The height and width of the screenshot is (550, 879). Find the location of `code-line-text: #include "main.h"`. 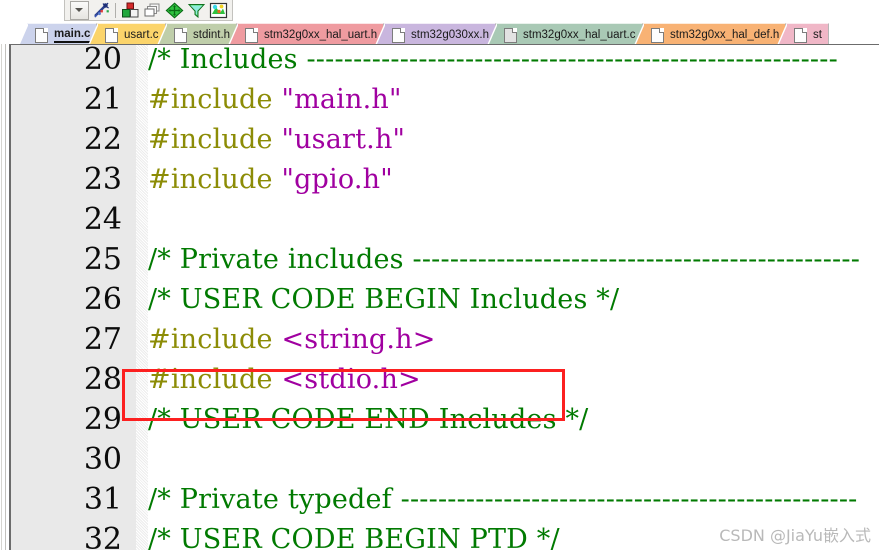

code-line-text: #include "main.h" is located at coordinates (275, 100).